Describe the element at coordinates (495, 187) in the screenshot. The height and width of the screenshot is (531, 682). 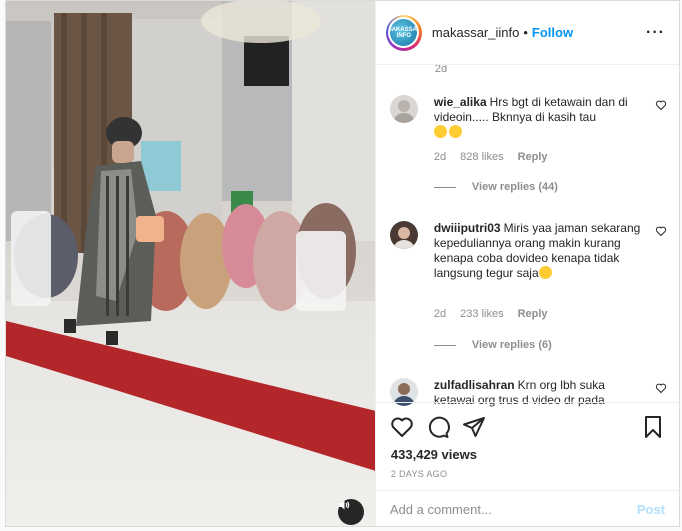
I see `view-replies-button: View replies (44)` at that location.